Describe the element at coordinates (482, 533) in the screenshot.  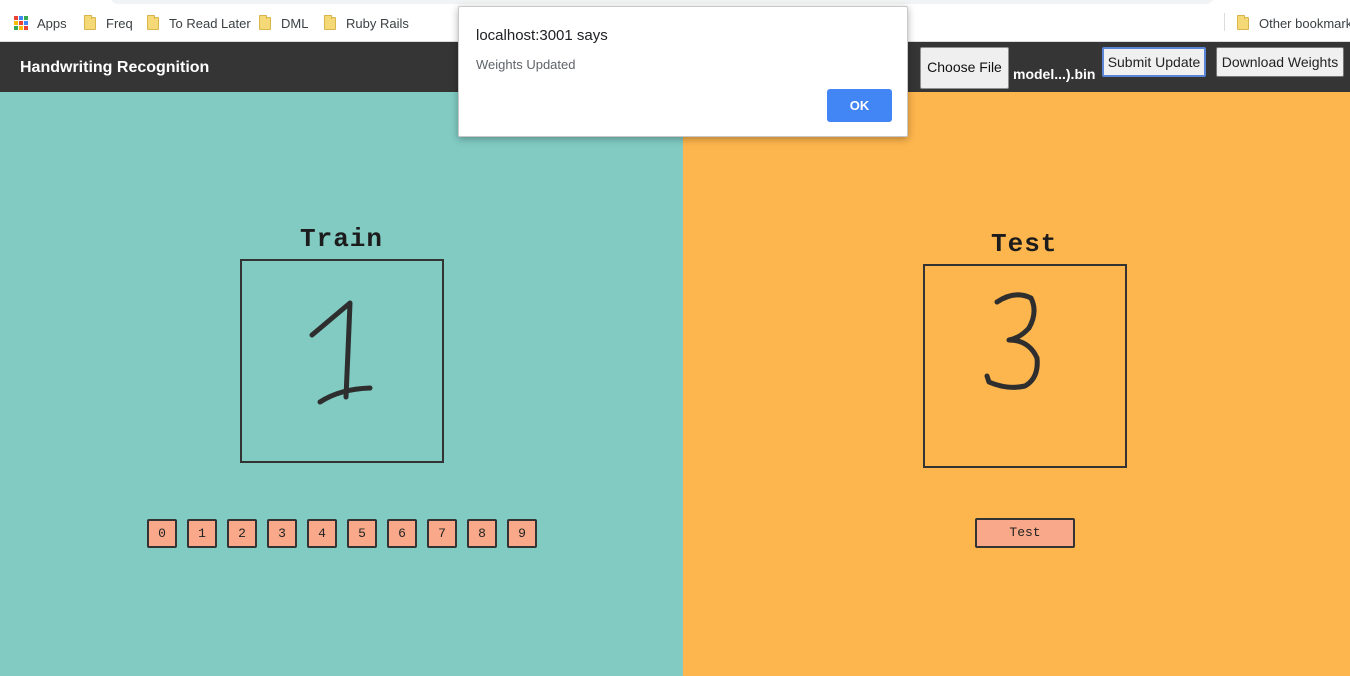
I see `digit-button-8: 8` at that location.